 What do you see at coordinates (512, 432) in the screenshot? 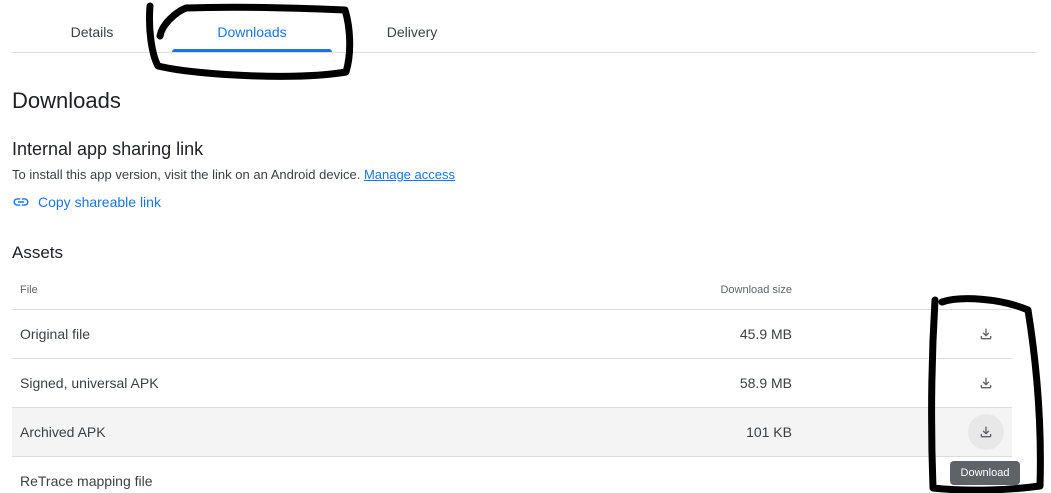
I see `table-row: Archived APK 101 KB` at bounding box center [512, 432].